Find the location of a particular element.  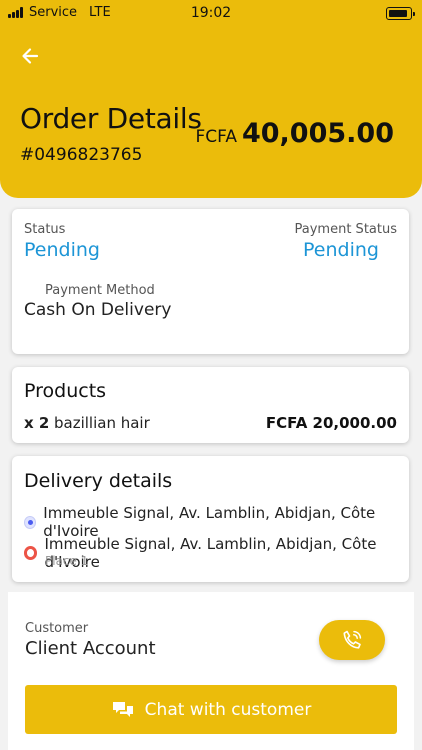

total-value: 40,005.00 is located at coordinates (317, 133).